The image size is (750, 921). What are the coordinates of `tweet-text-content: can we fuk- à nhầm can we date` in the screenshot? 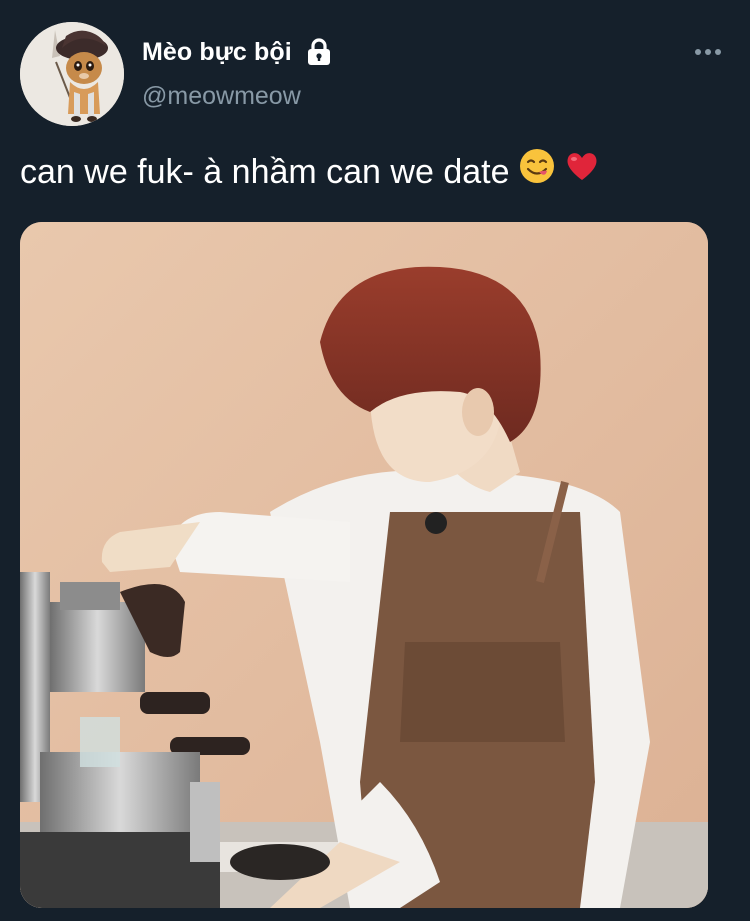 It's located at (265, 172).